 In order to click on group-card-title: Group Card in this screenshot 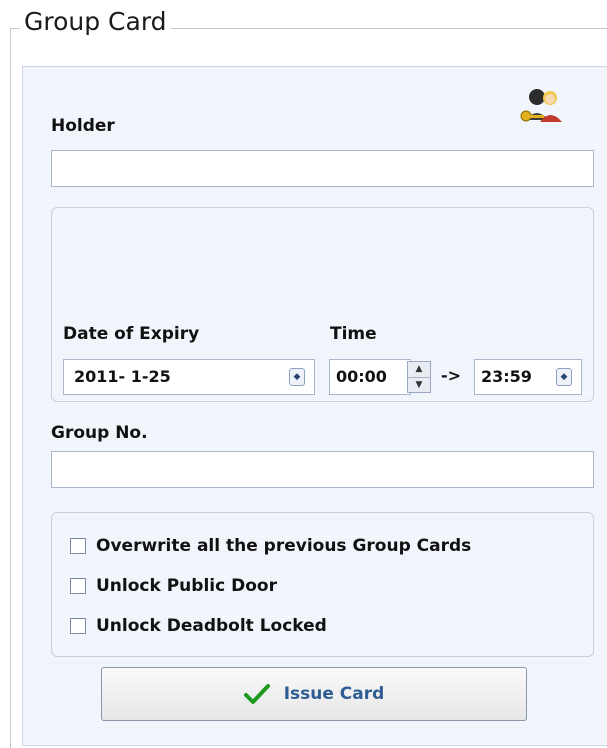, I will do `click(95, 22)`.